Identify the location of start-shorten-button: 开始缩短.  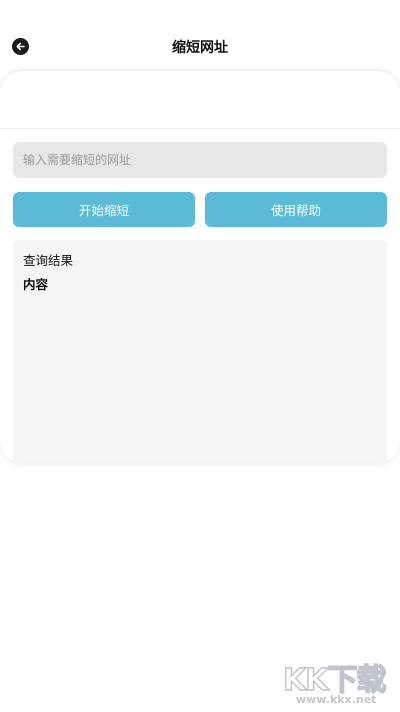
(104, 209).